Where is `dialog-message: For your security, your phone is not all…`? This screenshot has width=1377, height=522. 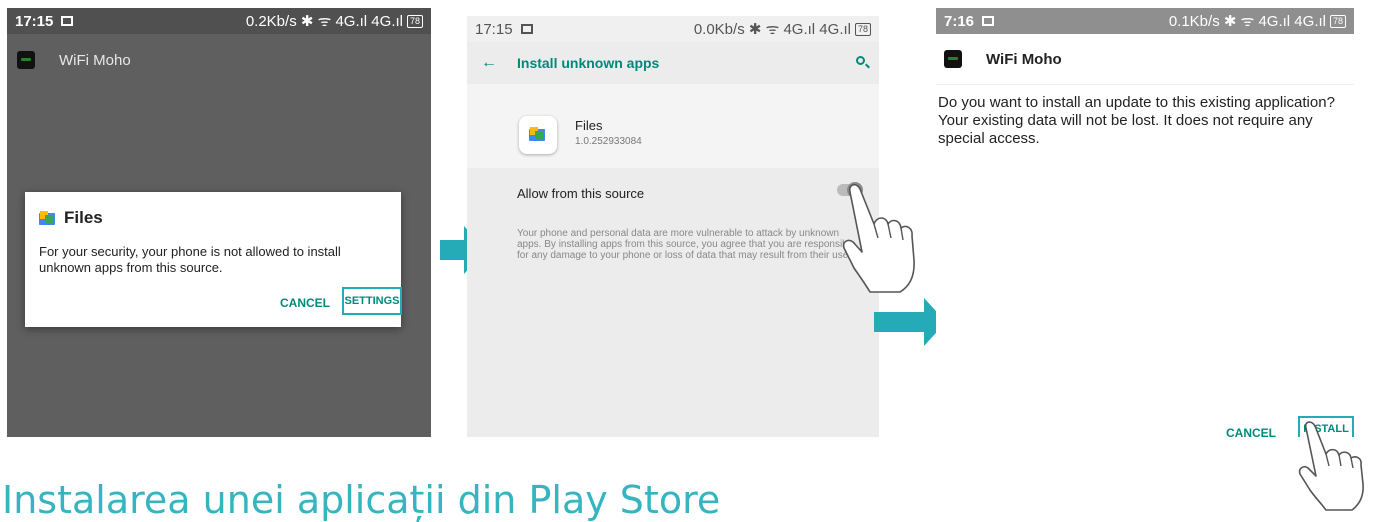
dialog-message: For your security, your phone is not all… is located at coordinates (190, 259).